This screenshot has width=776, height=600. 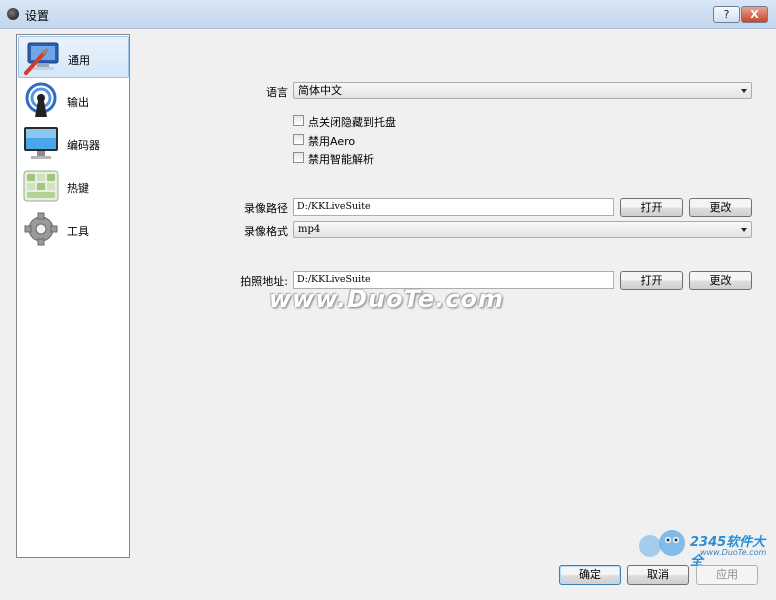 What do you see at coordinates (41, 99) in the screenshot?
I see `broadcast-icon` at bounding box center [41, 99].